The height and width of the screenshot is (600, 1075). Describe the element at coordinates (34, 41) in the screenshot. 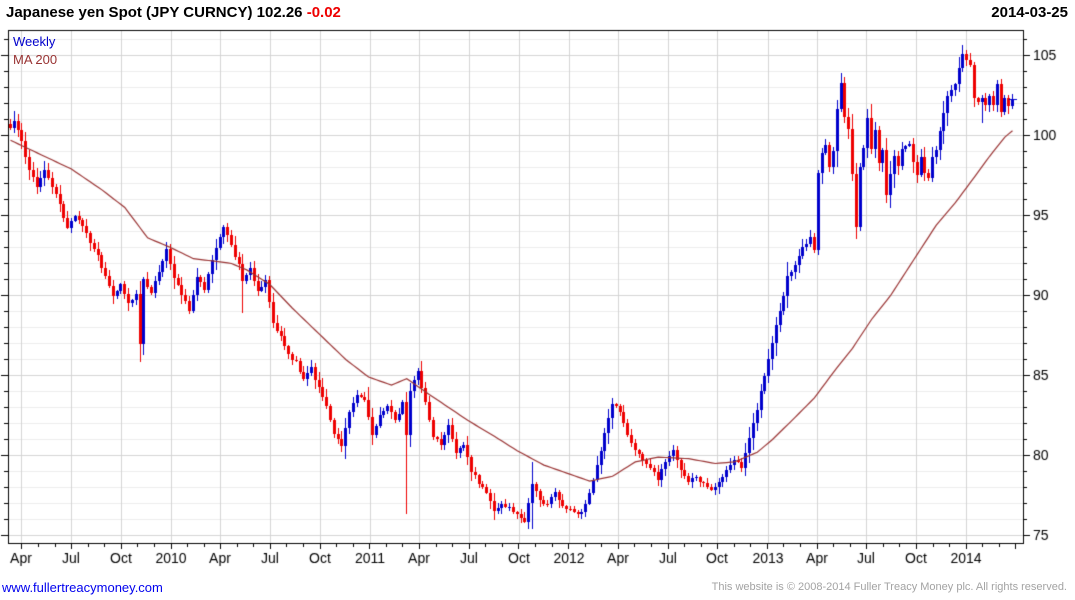

I see `legend-series-weekly: Weekly` at that location.